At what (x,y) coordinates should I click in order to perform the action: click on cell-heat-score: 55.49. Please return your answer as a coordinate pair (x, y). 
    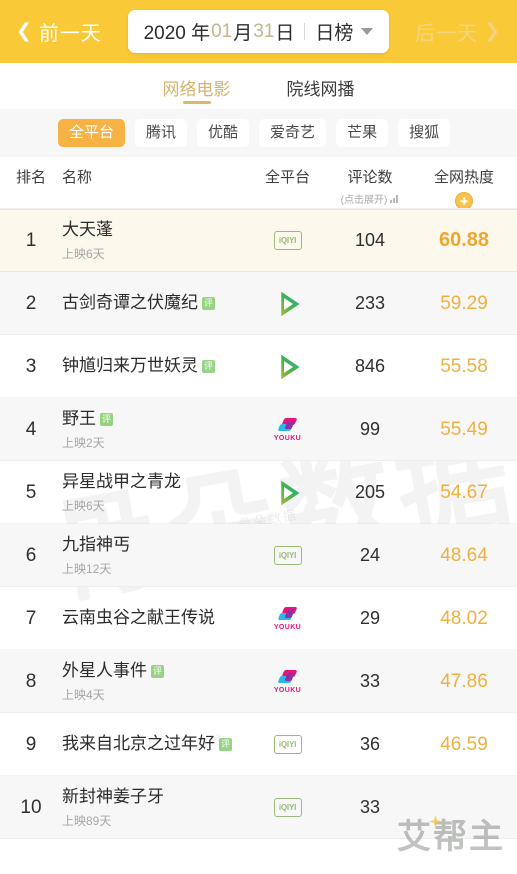
    Looking at the image, I should click on (464, 429).